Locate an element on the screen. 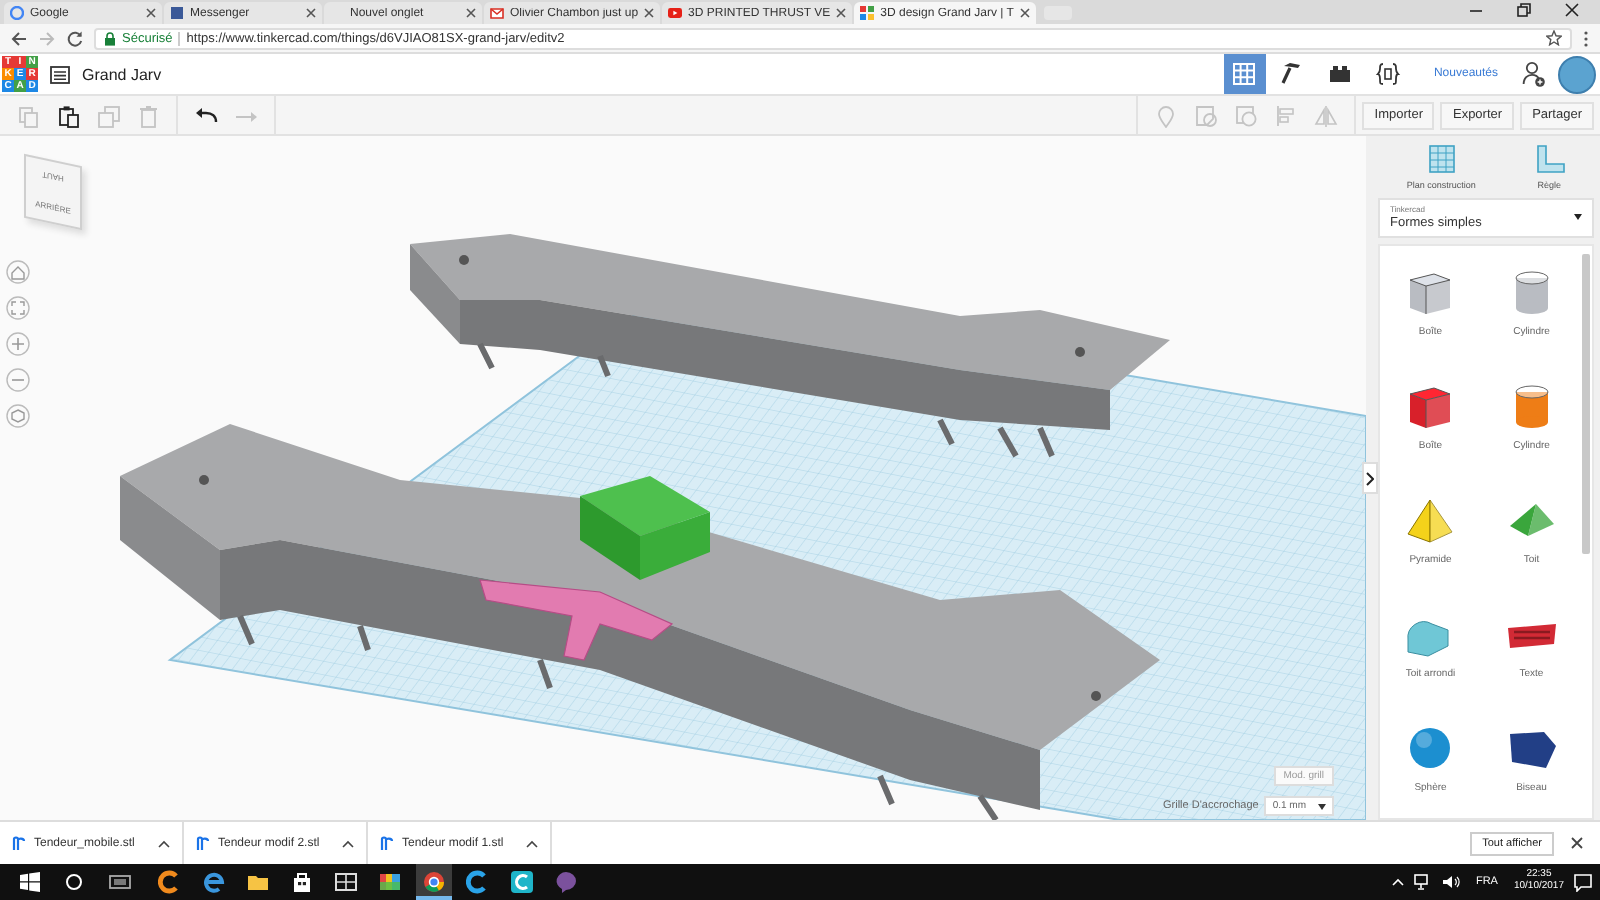 The height and width of the screenshot is (900, 1600). menu-icon is located at coordinates (1586, 38).